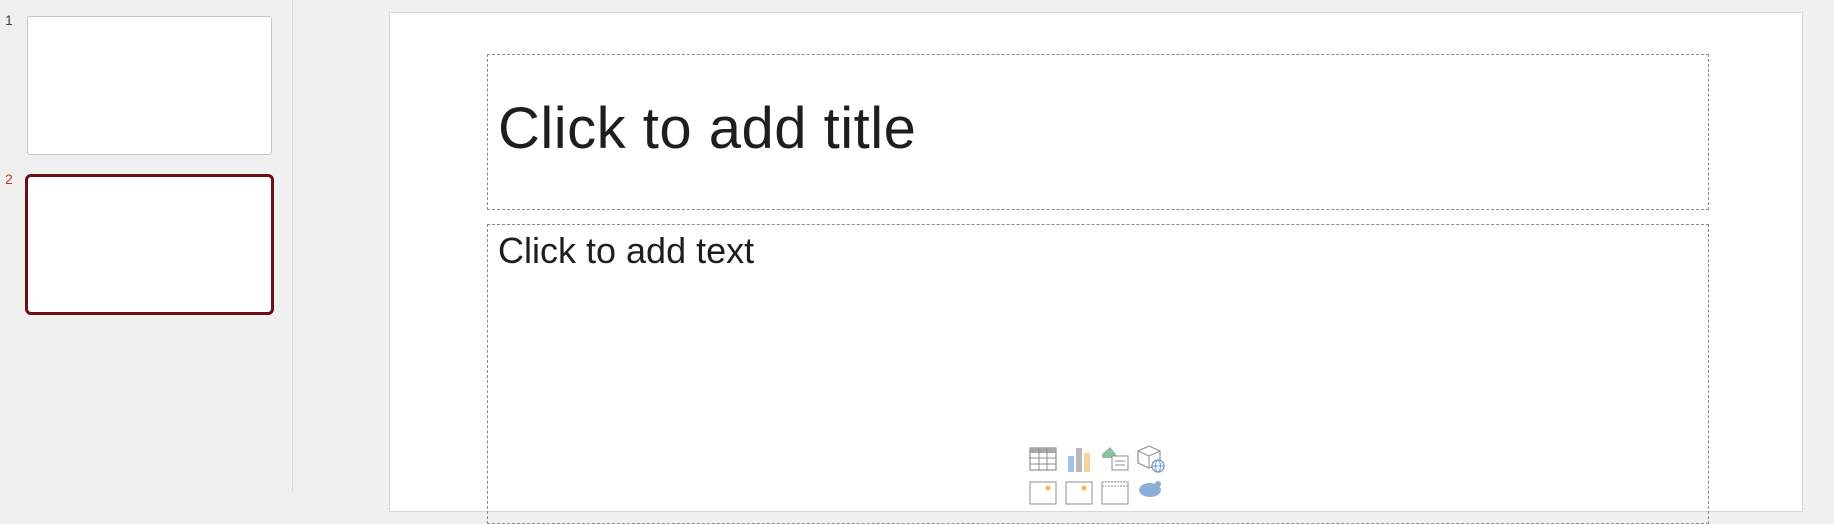  What do you see at coordinates (1098, 474) in the screenshot?
I see `content-insert-icons` at bounding box center [1098, 474].